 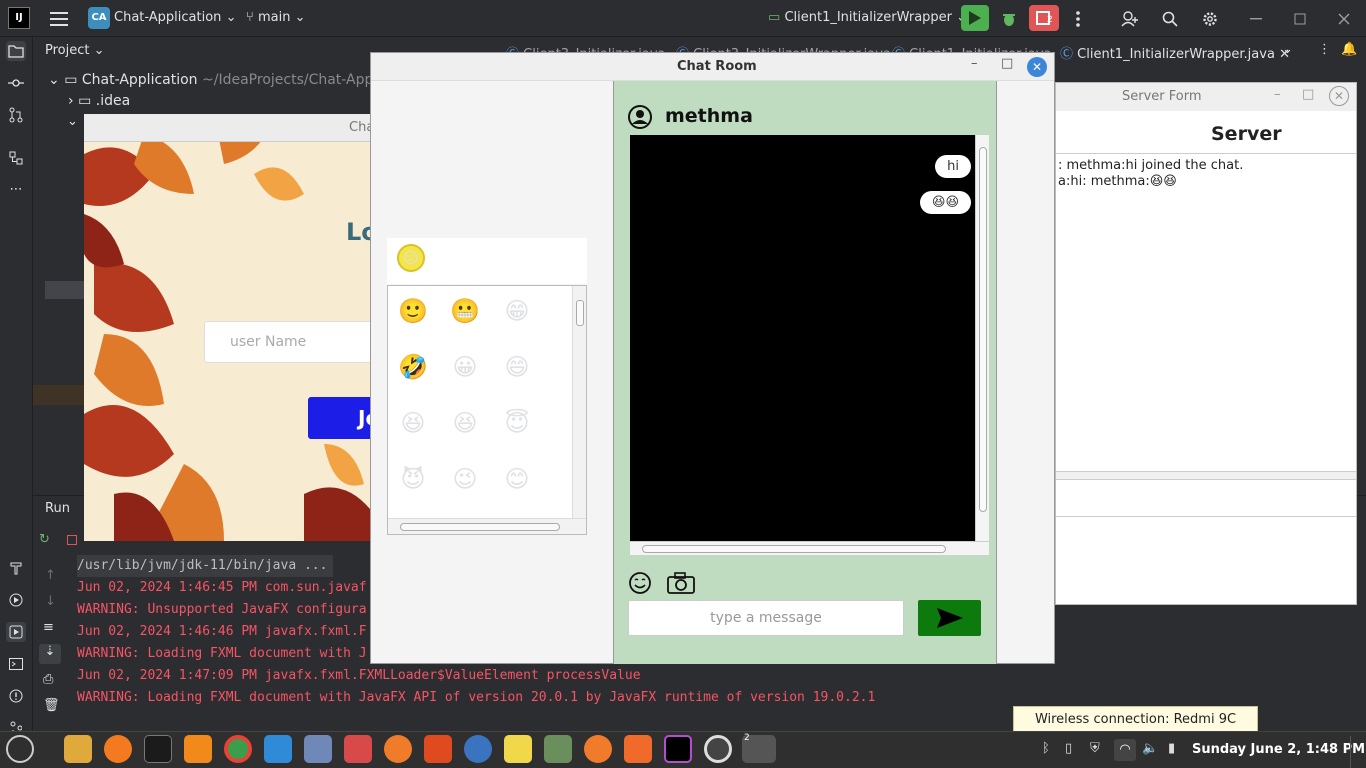 I want to click on tabs-more-icon: ⋮, so click(x=1324, y=49).